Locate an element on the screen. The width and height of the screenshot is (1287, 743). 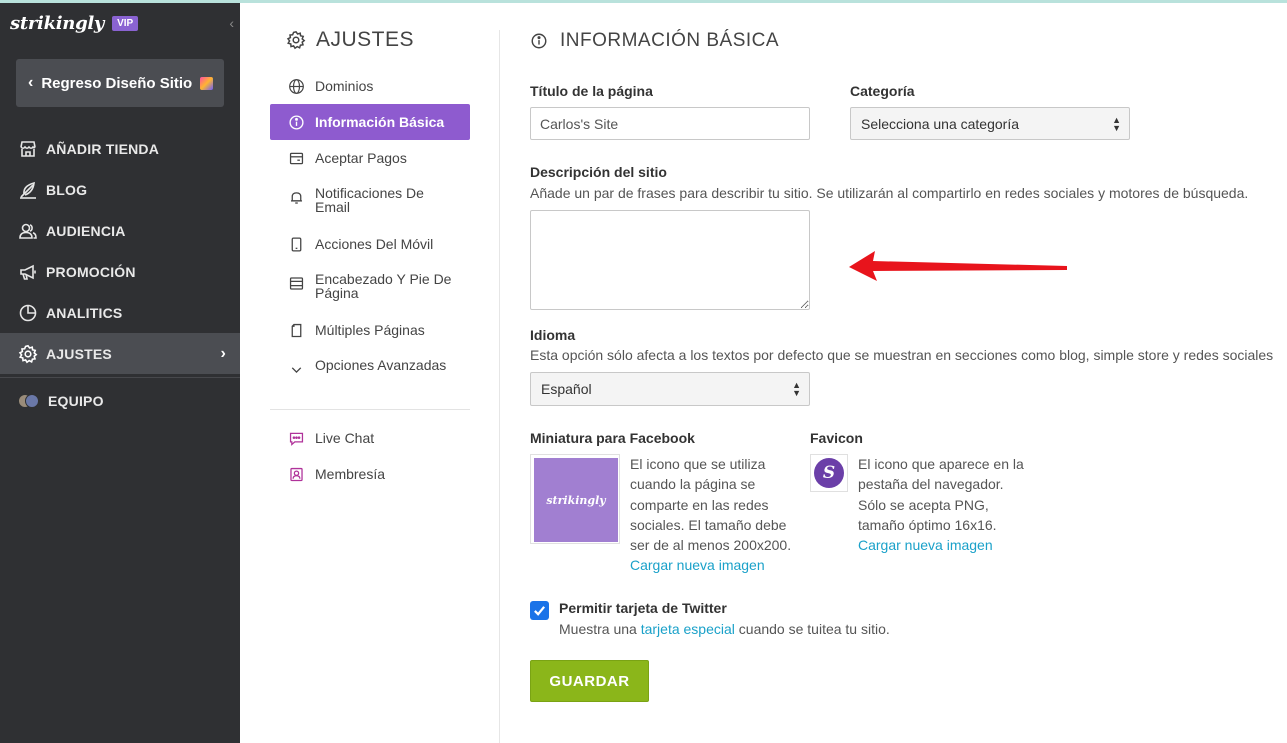
sidebar-item-label: AÑADIR TIENDA is located at coordinates (103, 148).